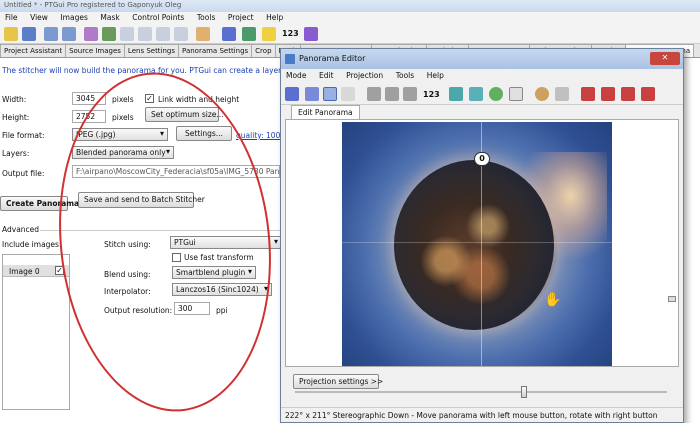 The image size is (700, 423). I want to click on arrow-up-icon, so click(163, 34).